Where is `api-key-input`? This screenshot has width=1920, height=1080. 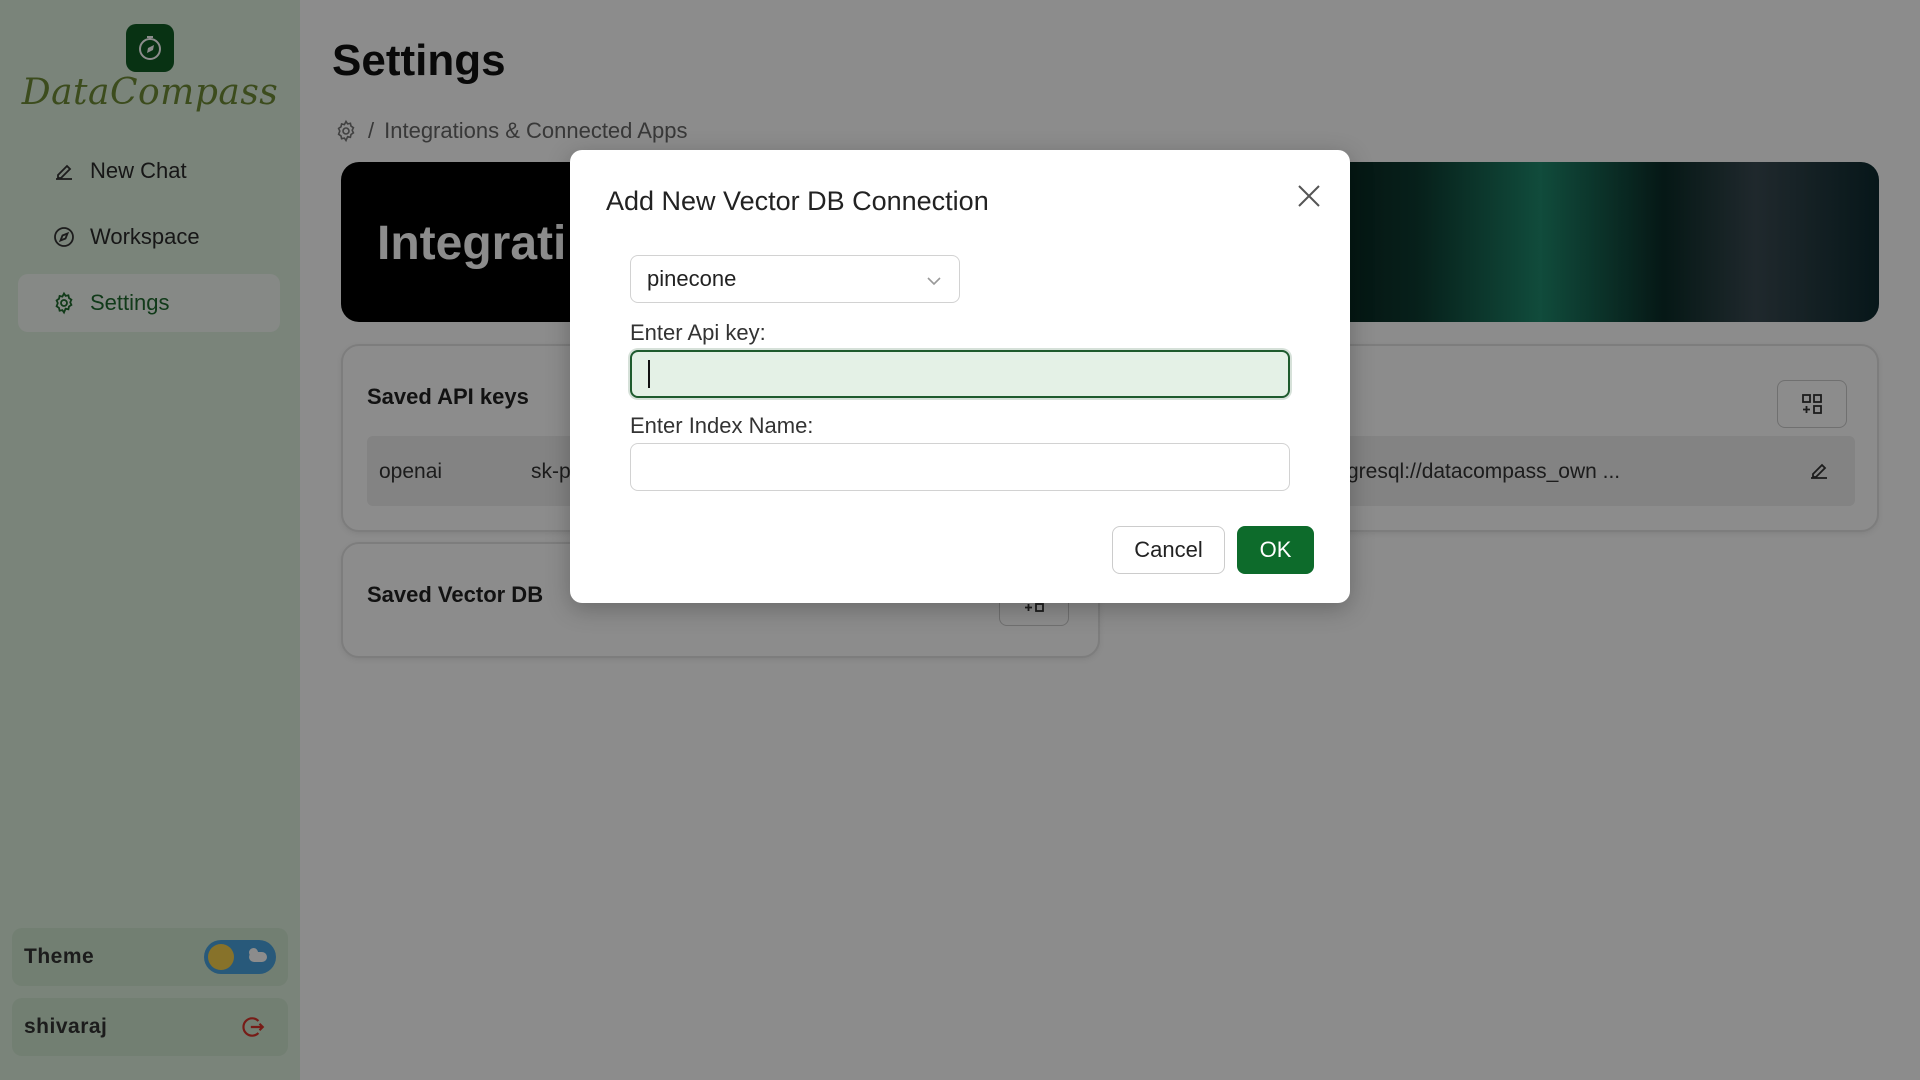
api-key-input is located at coordinates (960, 374).